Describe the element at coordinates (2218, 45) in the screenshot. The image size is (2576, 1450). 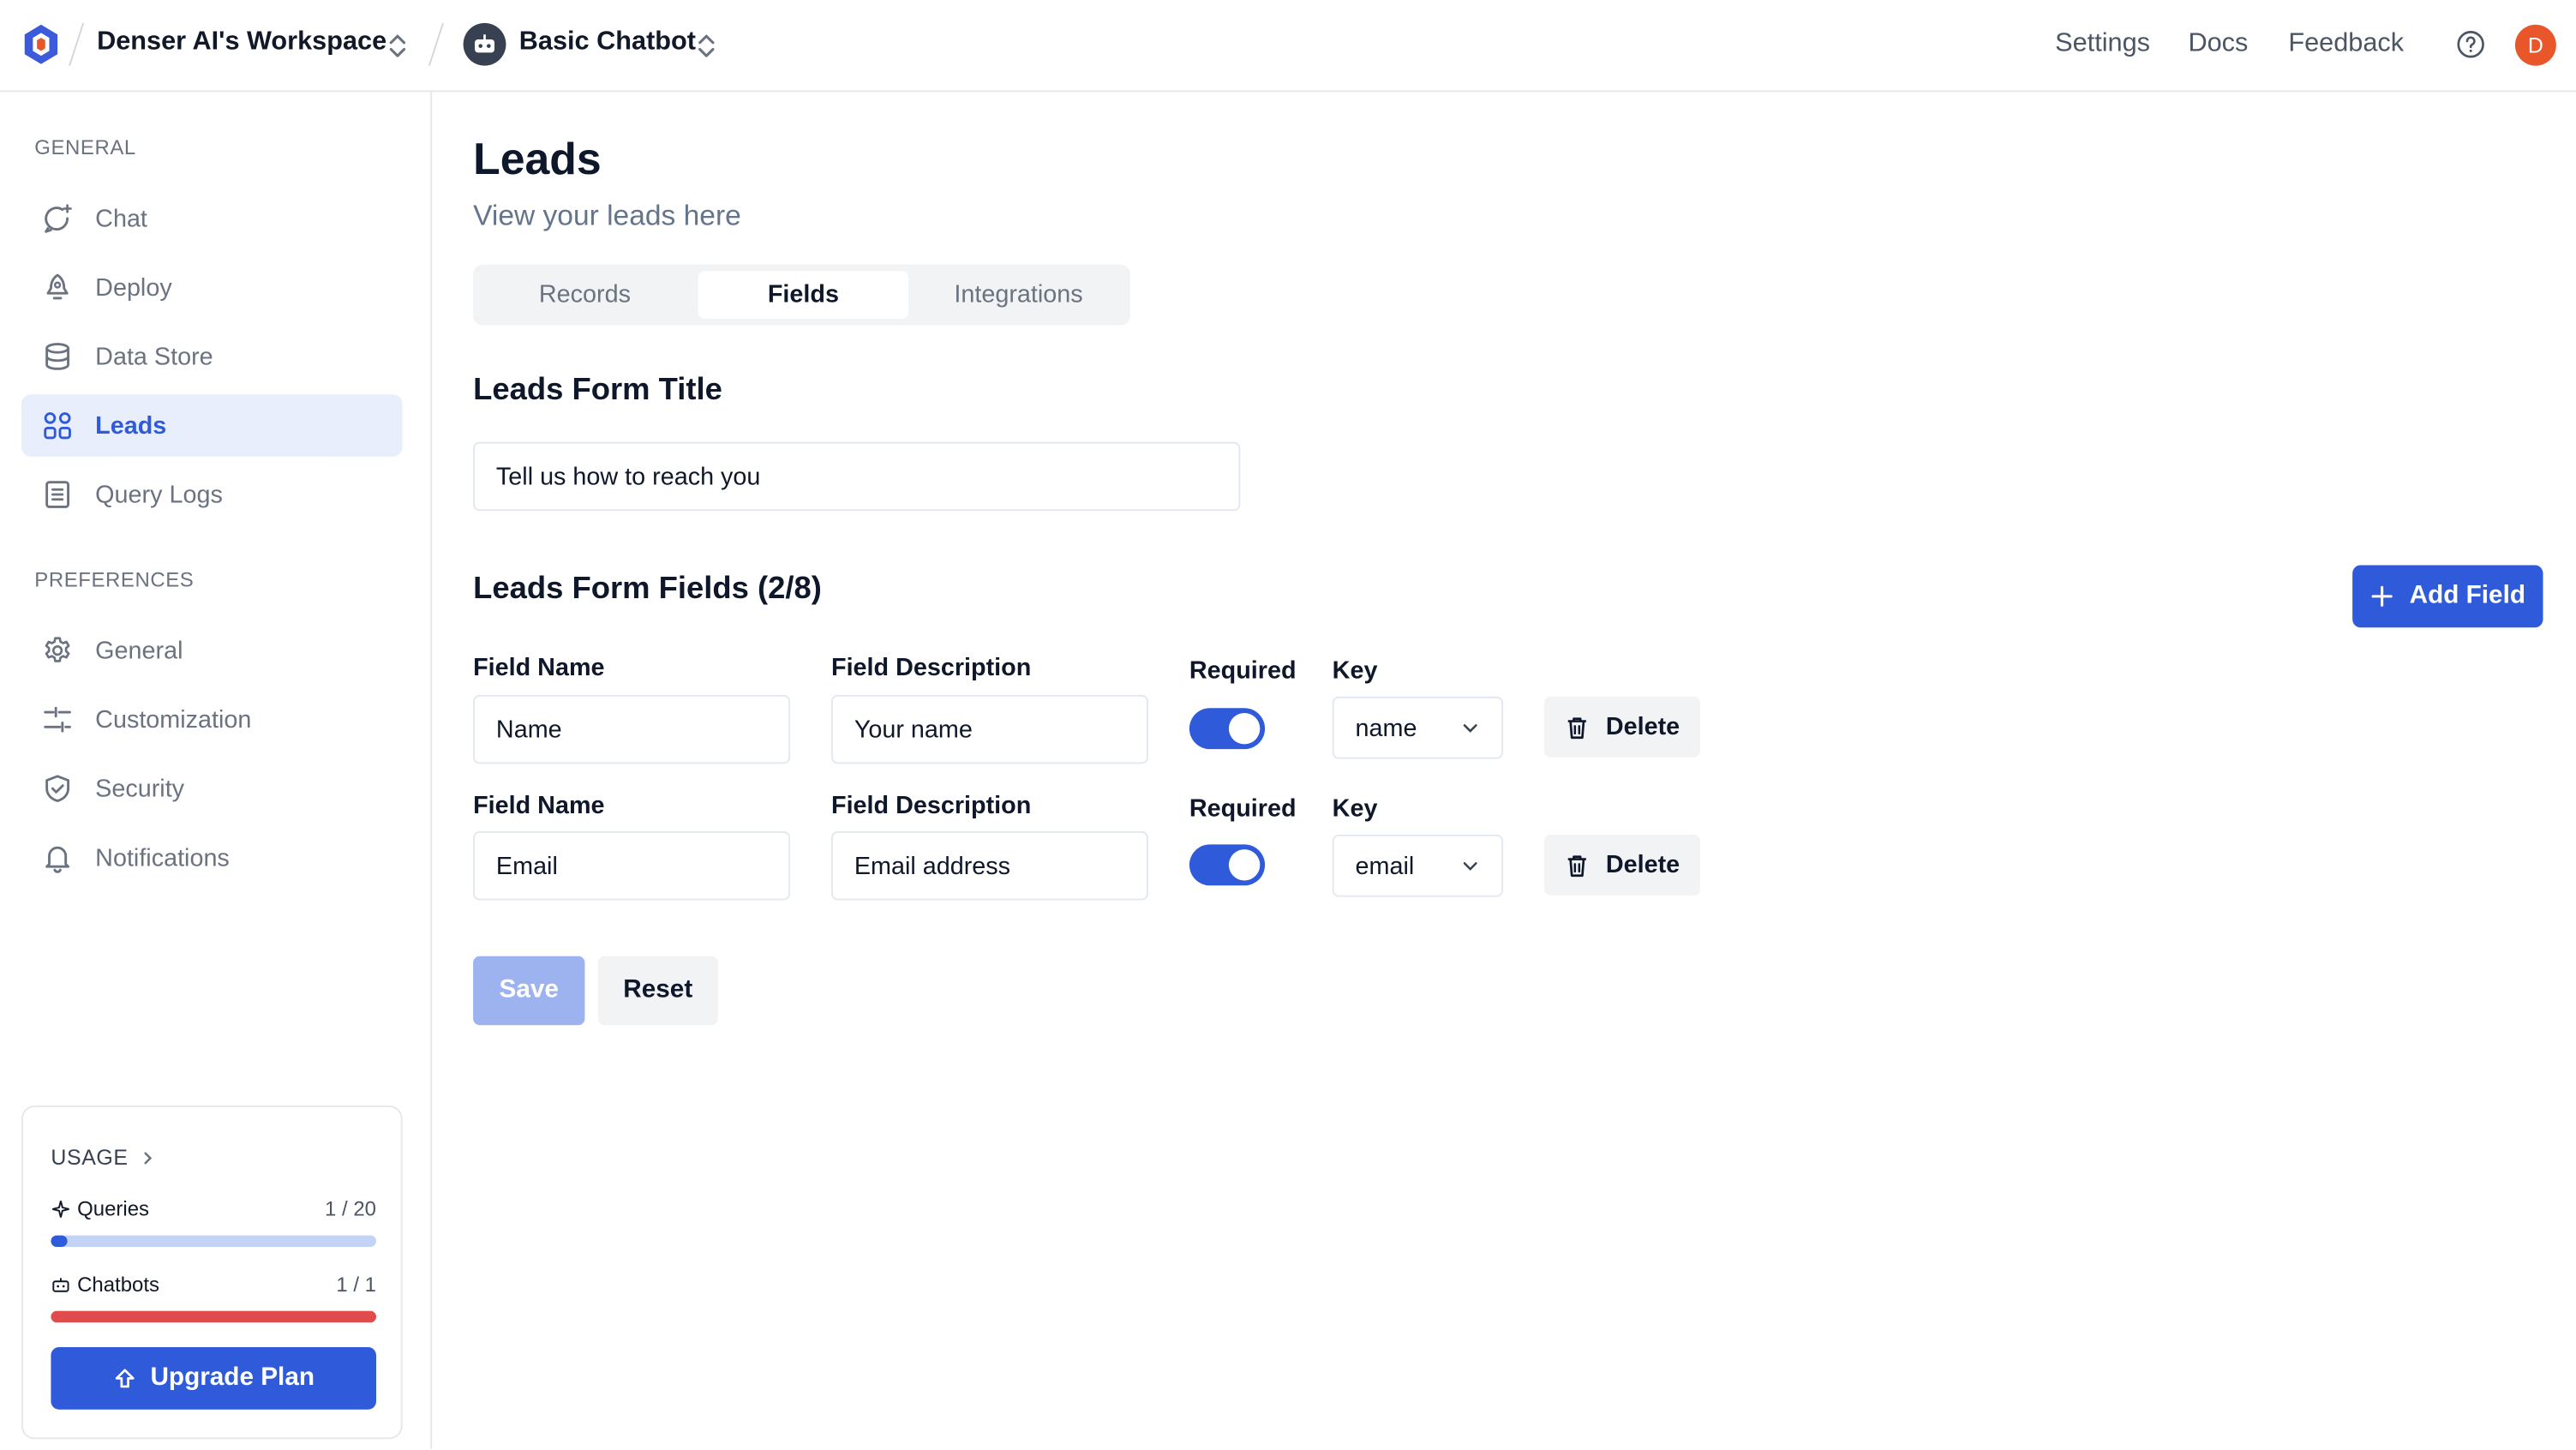
I see `docs-link: Docs` at that location.